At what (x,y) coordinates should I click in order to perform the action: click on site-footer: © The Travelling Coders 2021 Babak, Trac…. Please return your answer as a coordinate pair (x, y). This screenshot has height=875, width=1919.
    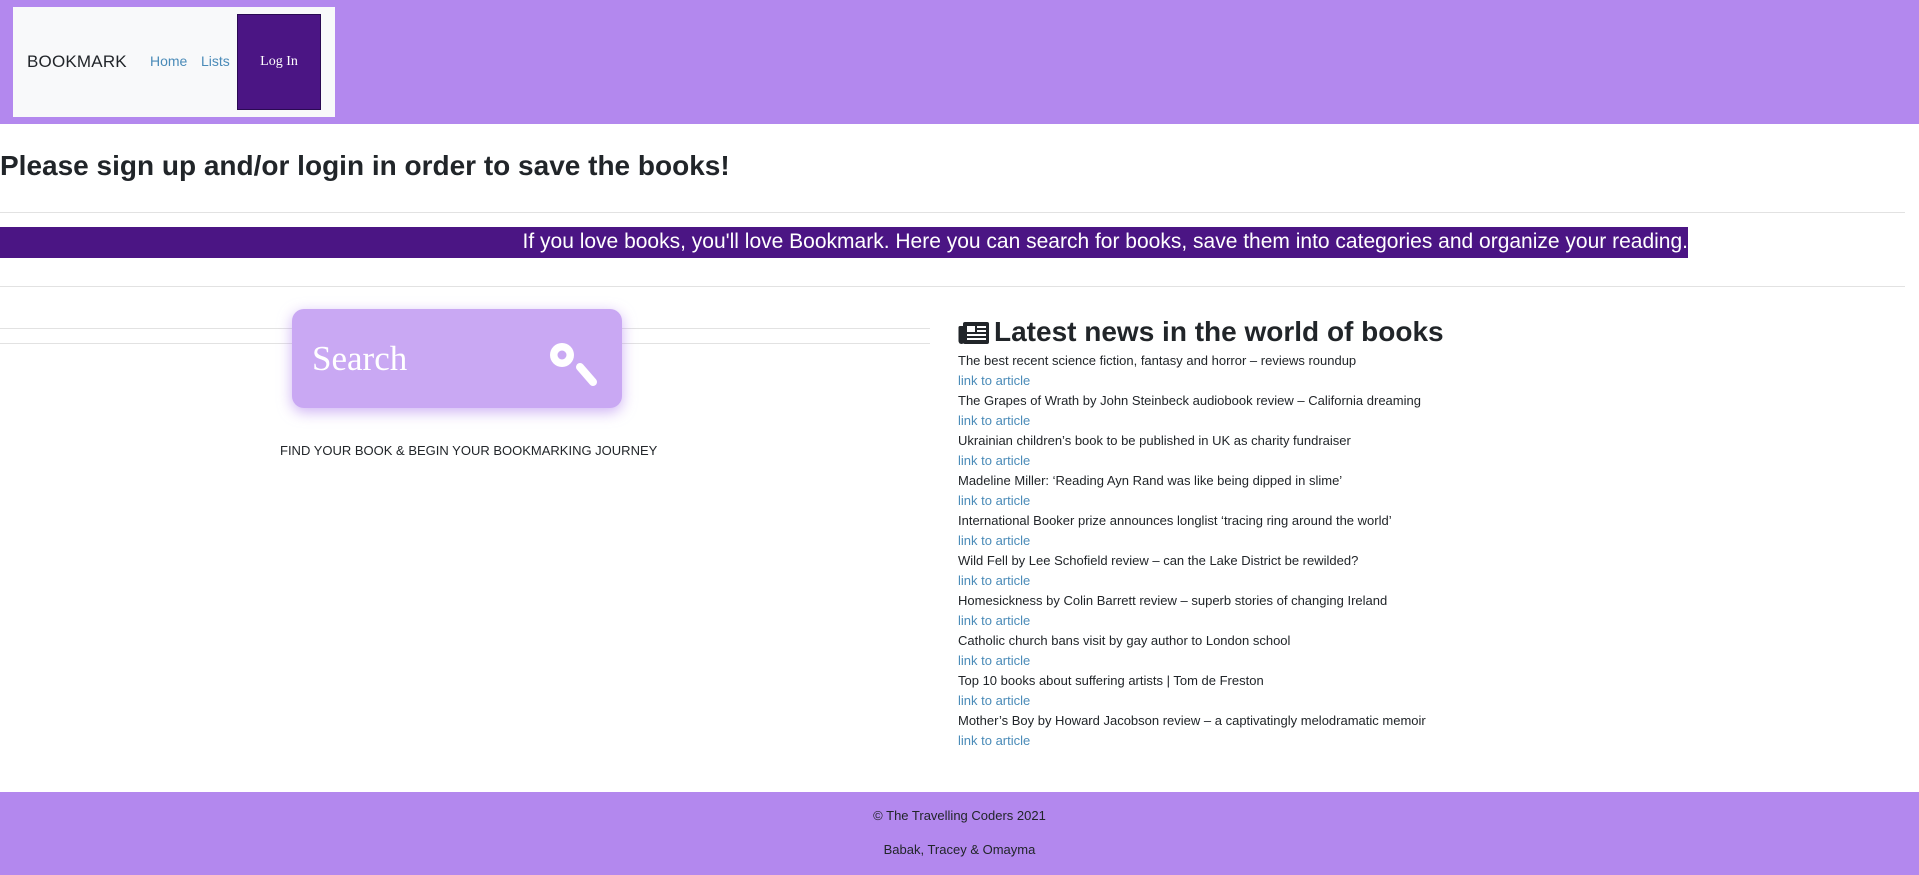
    Looking at the image, I should click on (959, 833).